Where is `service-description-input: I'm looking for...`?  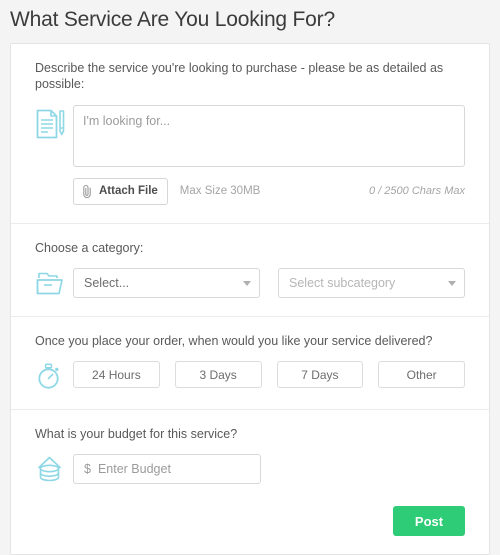
service-description-input: I'm looking for... is located at coordinates (269, 135).